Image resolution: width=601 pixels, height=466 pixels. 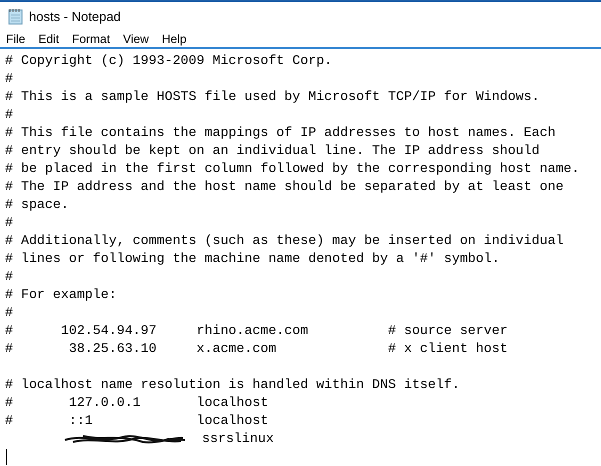 I want to click on text-line: # Copyright (c) 1993-2009 Microsoft Corp., so click(x=168, y=61).